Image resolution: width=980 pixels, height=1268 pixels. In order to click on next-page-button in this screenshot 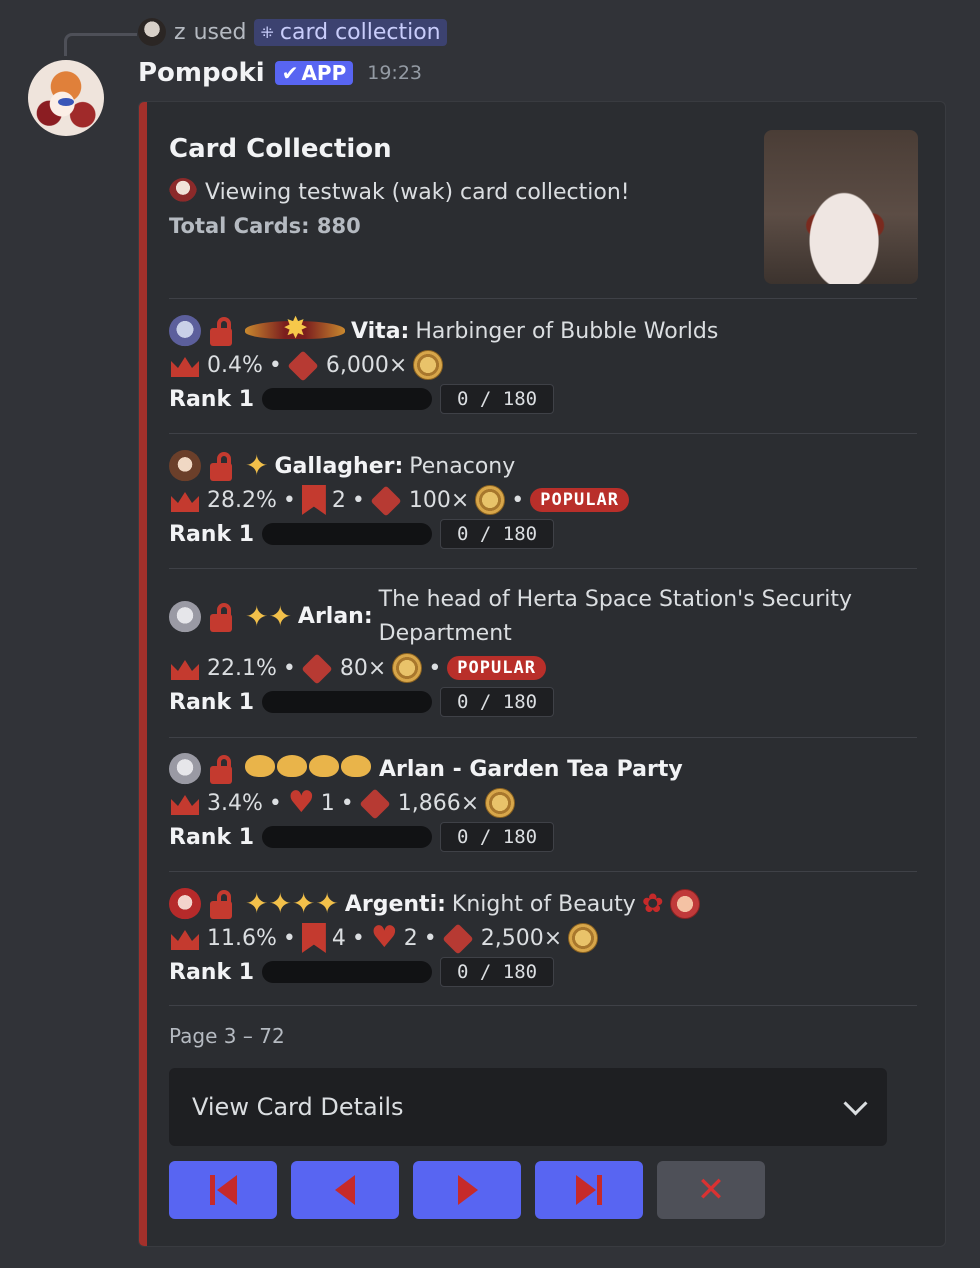, I will do `click(467, 1190)`.